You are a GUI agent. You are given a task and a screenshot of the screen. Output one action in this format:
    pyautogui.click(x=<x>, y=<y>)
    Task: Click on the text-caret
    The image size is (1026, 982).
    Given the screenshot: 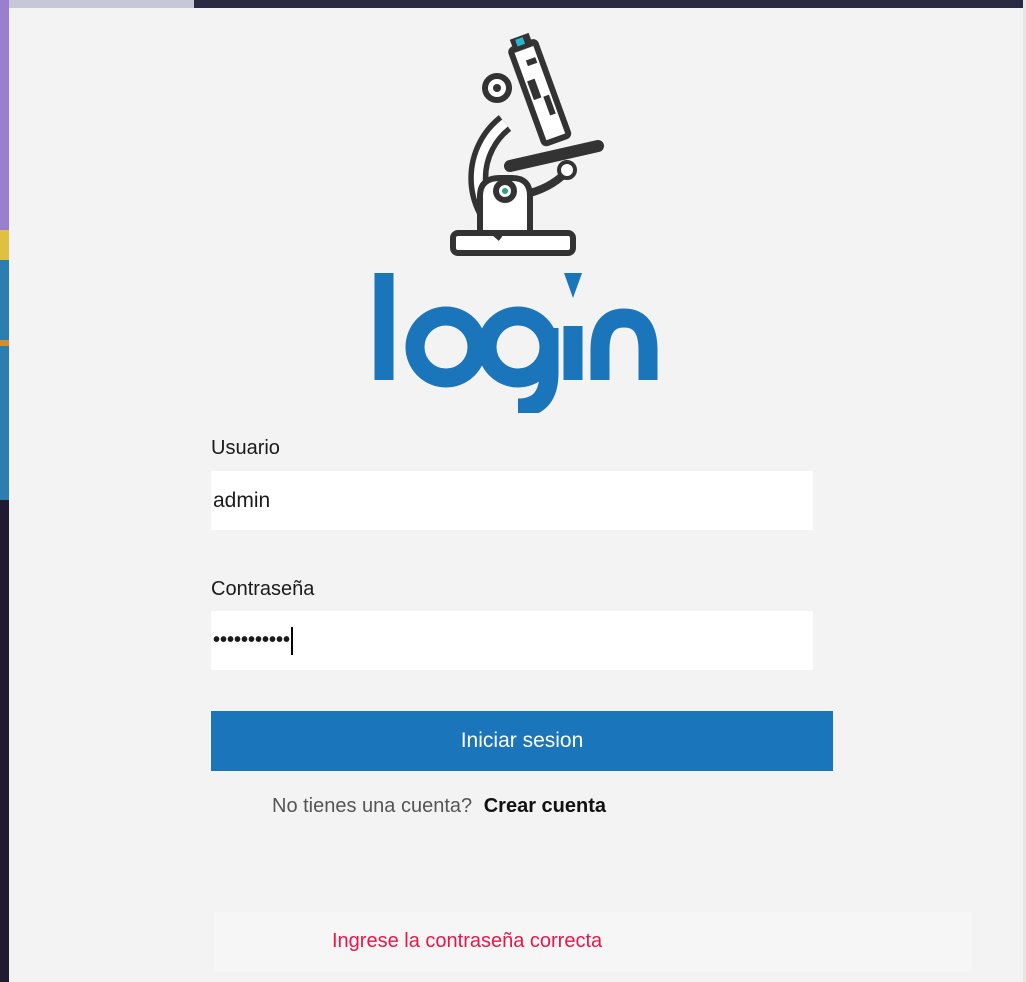 What is the action you would take?
    pyautogui.click(x=292, y=640)
    